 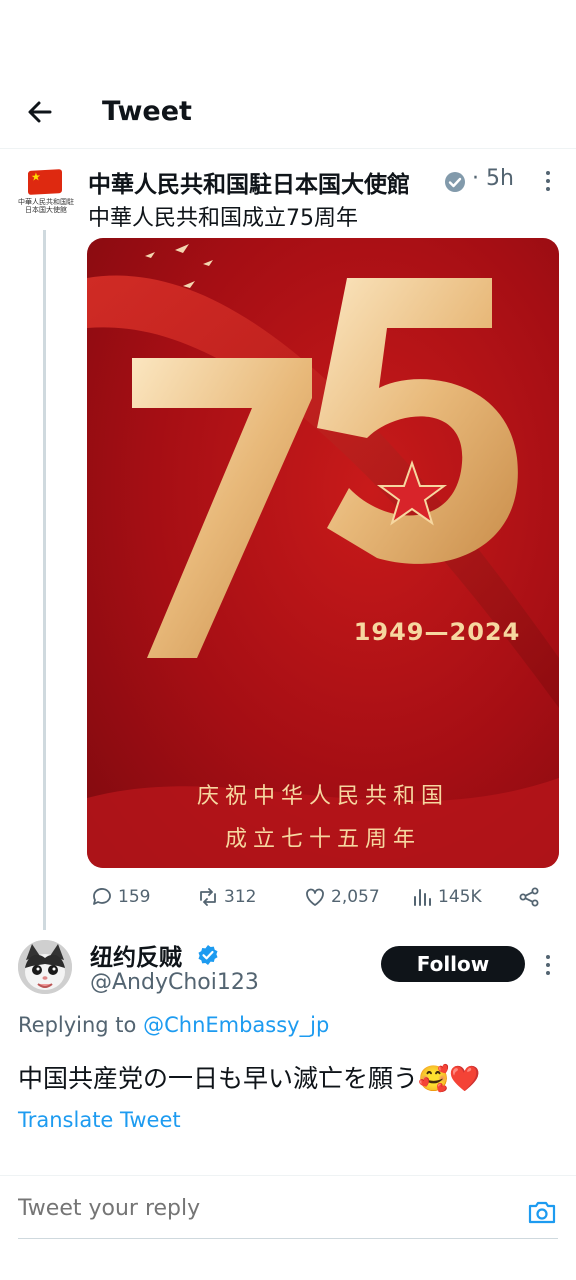 I want to click on heart-icon, so click(x=315, y=897).